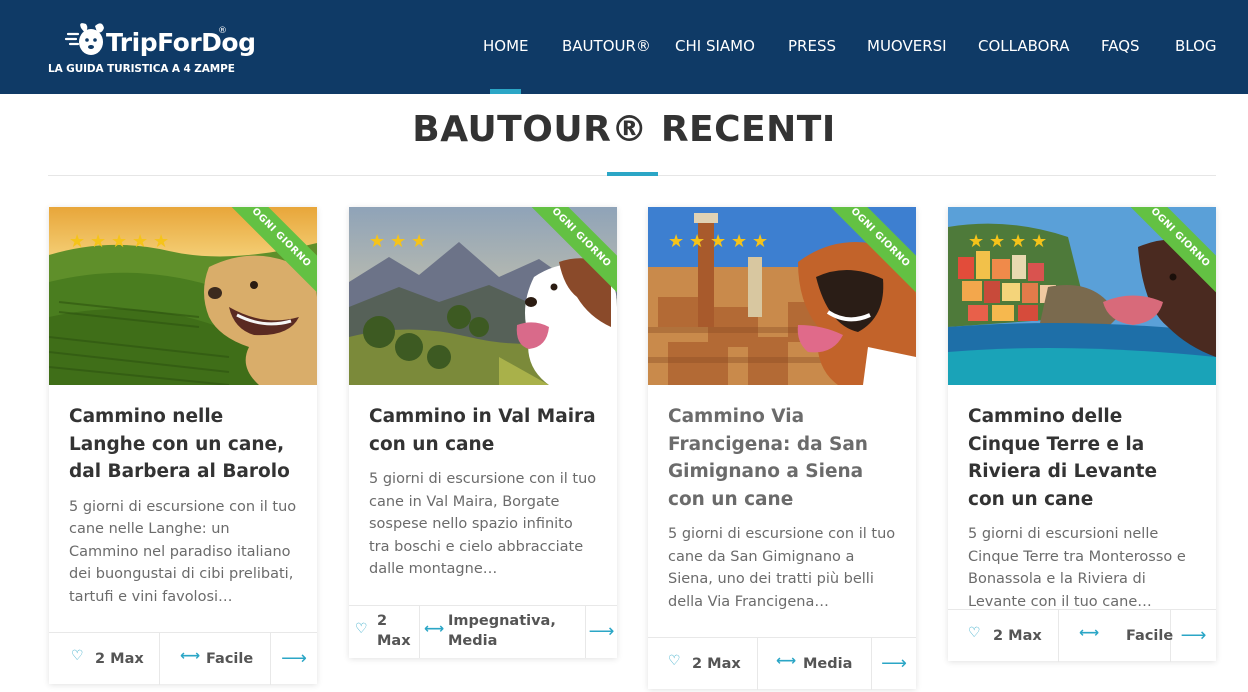 The width and height of the screenshot is (1248, 692). What do you see at coordinates (632, 174) in the screenshot?
I see `title-accent-bar` at bounding box center [632, 174].